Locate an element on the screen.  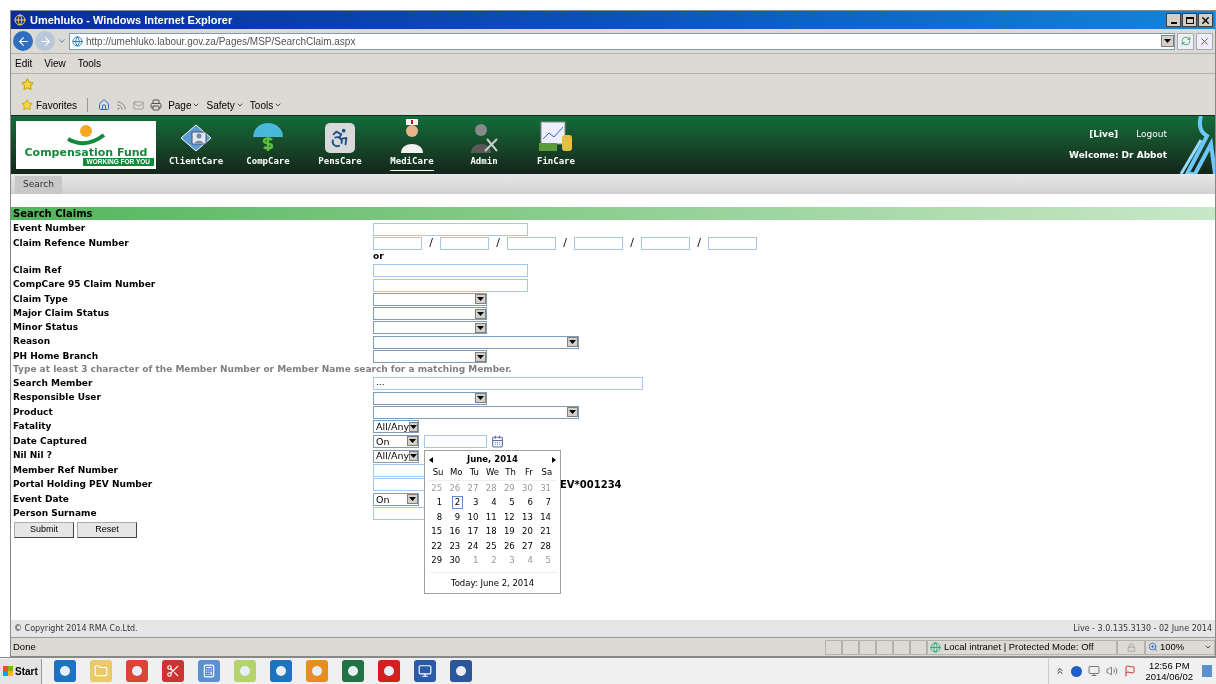
calendar-day: 15 is located at coordinates (437, 532).